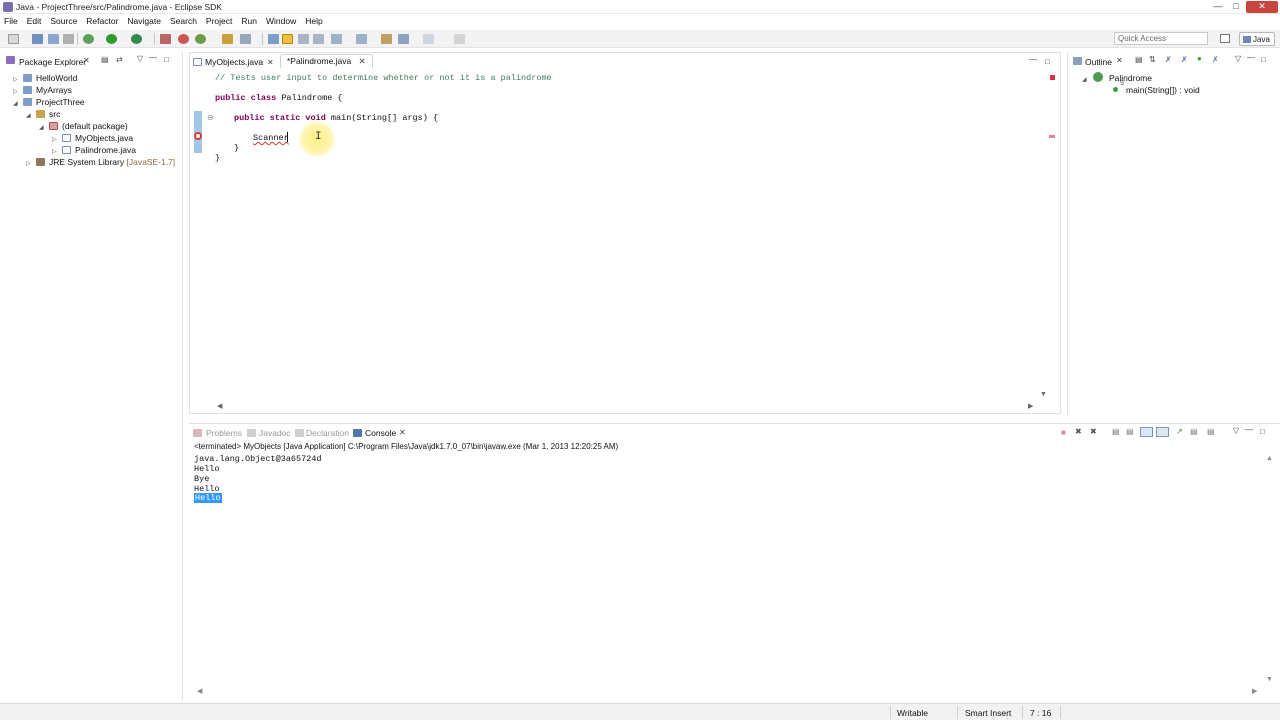  Describe the element at coordinates (1098, 62) in the screenshot. I see `outline-tab: Outline` at that location.